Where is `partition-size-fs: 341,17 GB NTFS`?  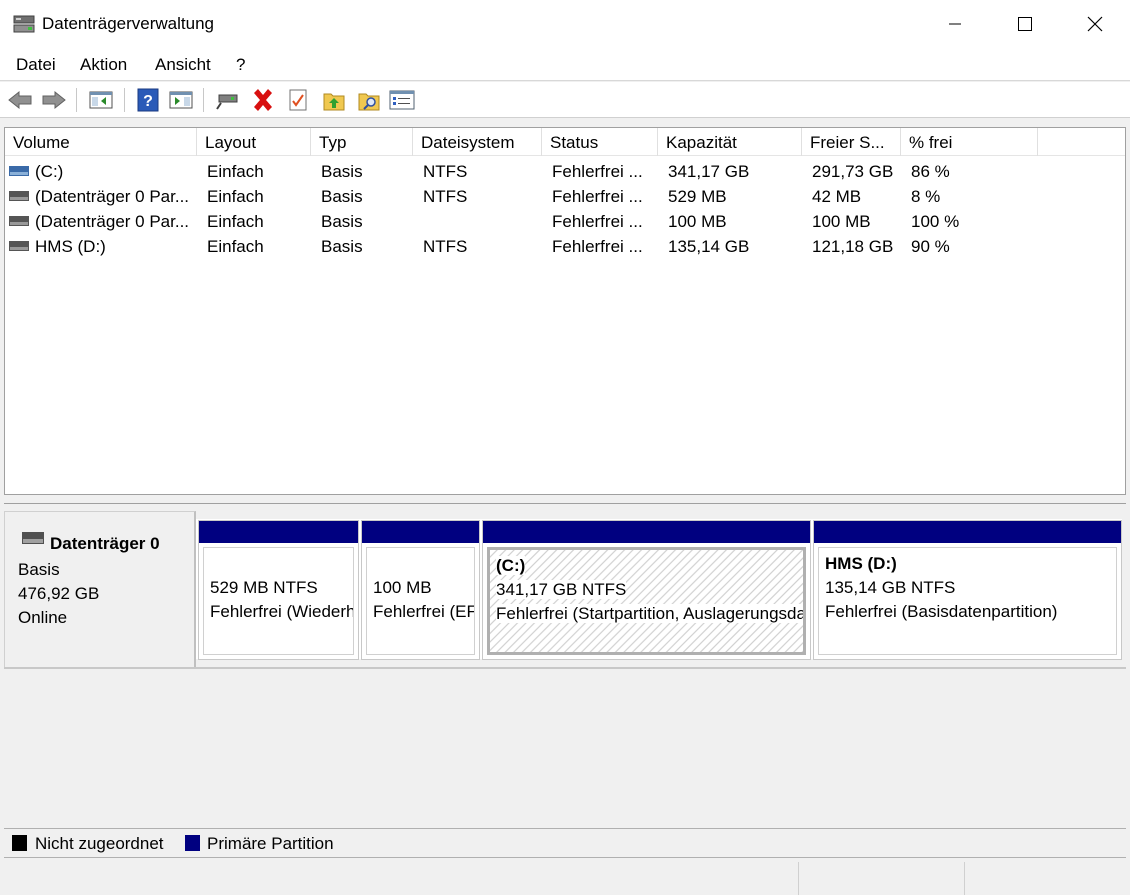 partition-size-fs: 341,17 GB NTFS is located at coordinates (561, 589).